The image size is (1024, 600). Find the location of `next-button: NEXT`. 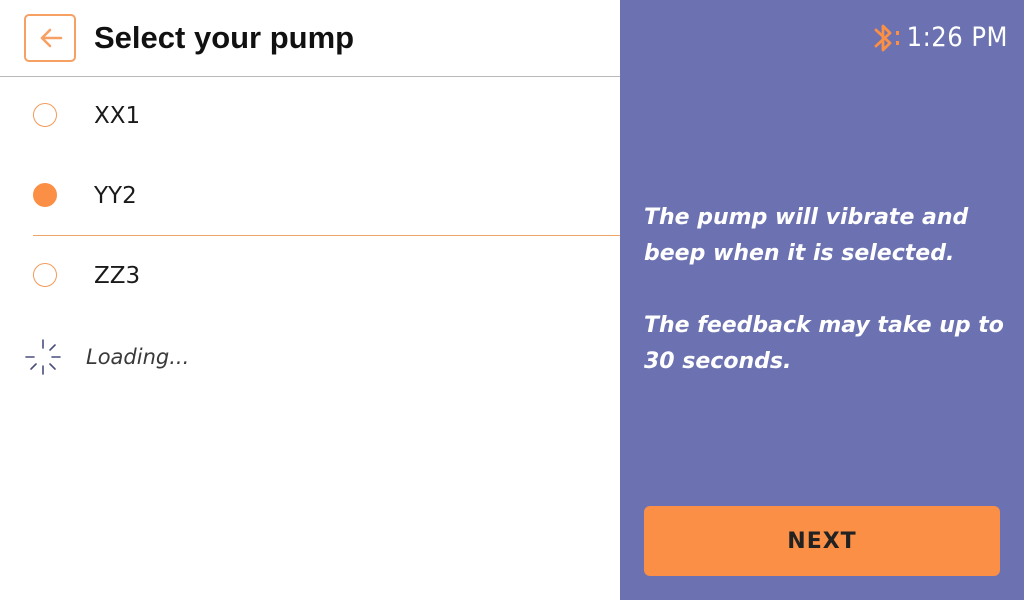

next-button: NEXT is located at coordinates (822, 541).